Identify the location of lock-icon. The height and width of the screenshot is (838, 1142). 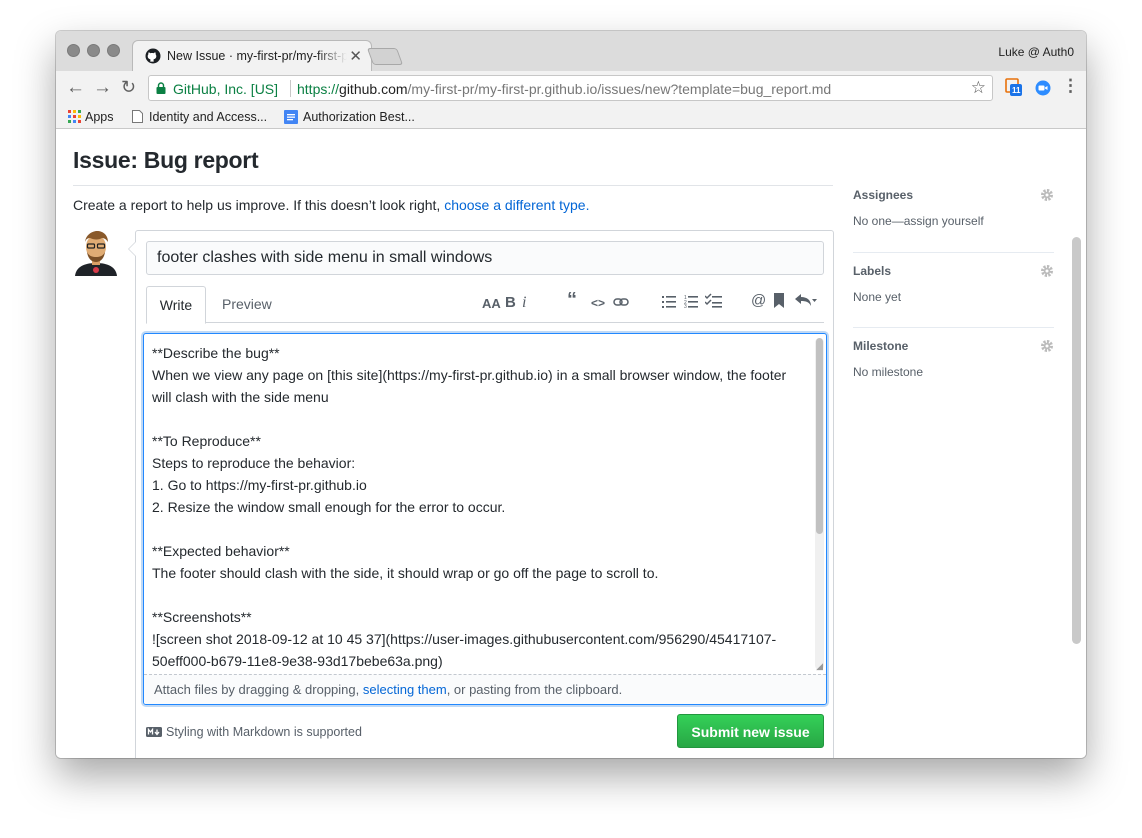
(161, 88).